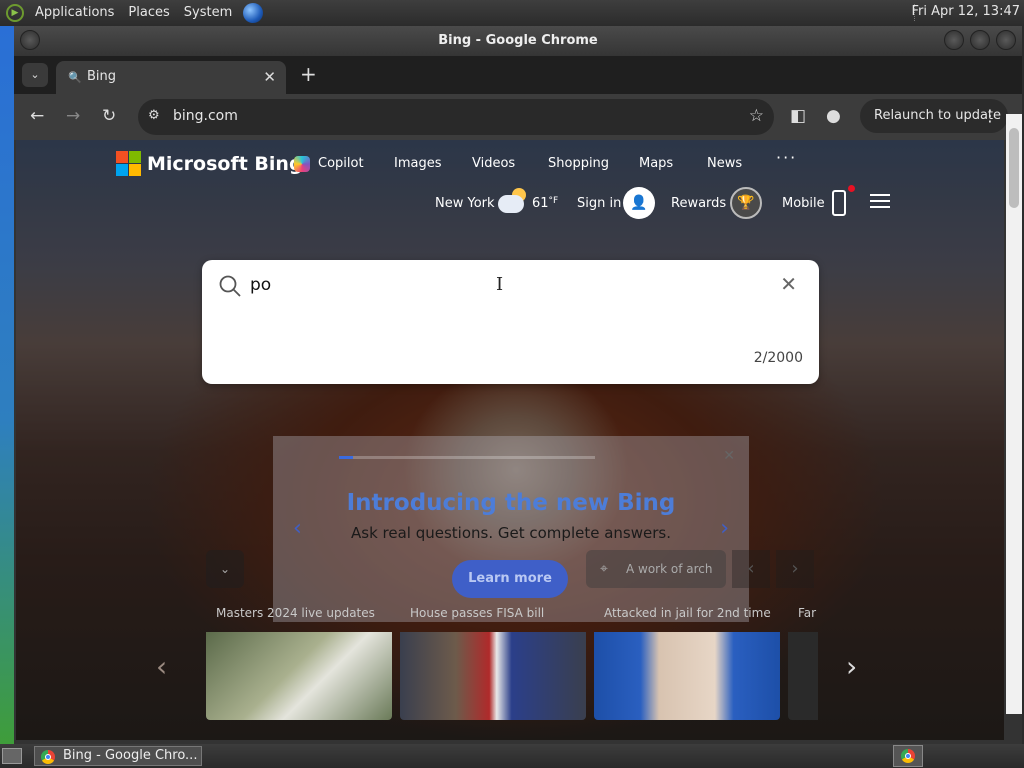 This screenshot has width=1024, height=768. Describe the element at coordinates (980, 40) in the screenshot. I see `maximize-button` at that location.